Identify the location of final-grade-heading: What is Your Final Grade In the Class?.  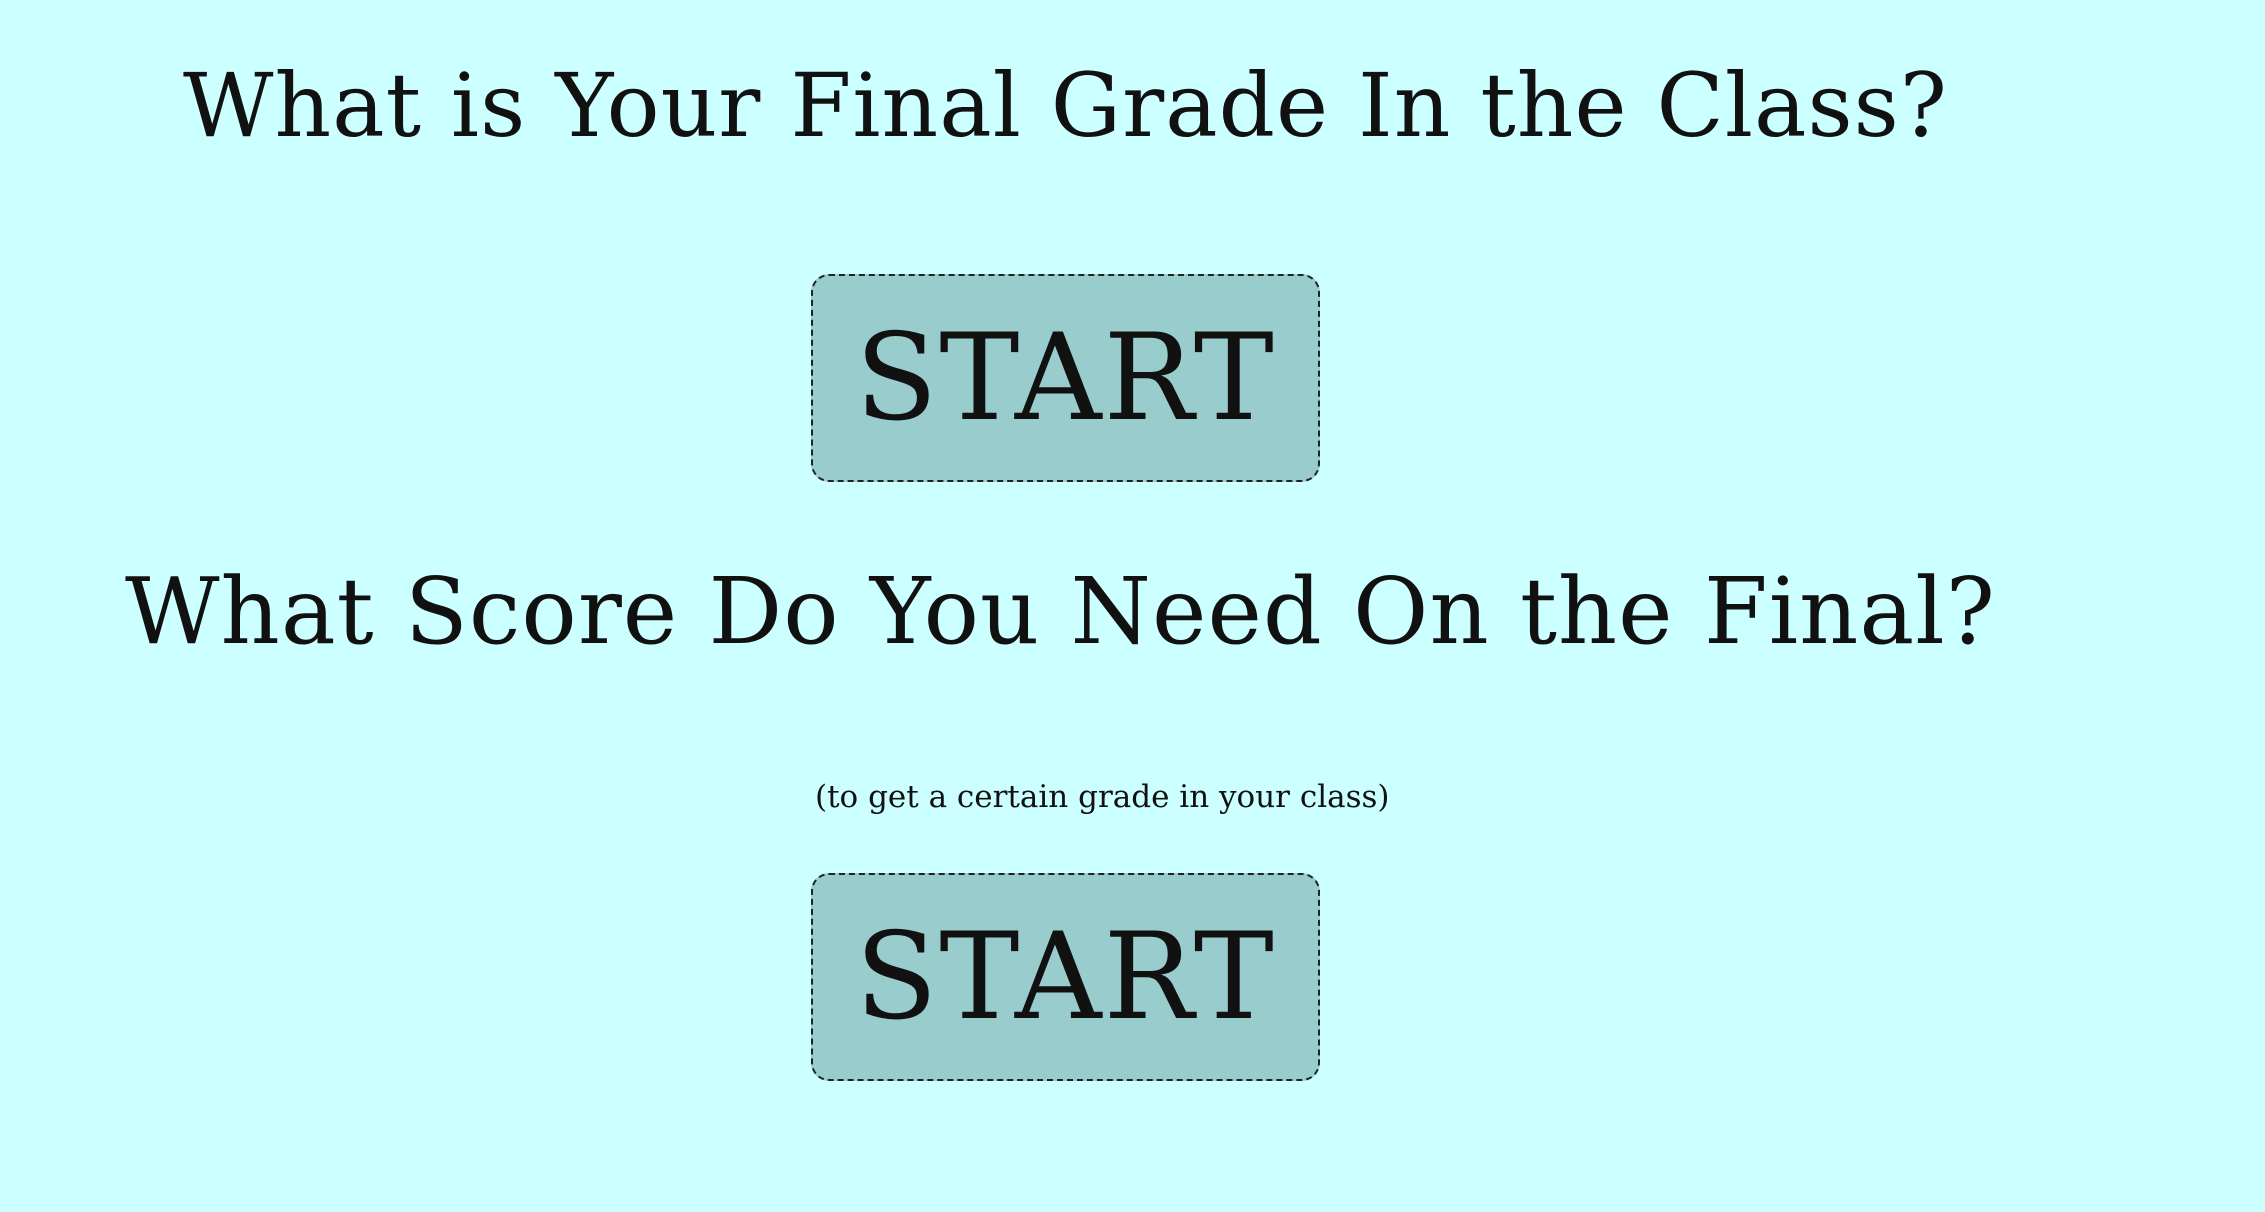
(1065, 105).